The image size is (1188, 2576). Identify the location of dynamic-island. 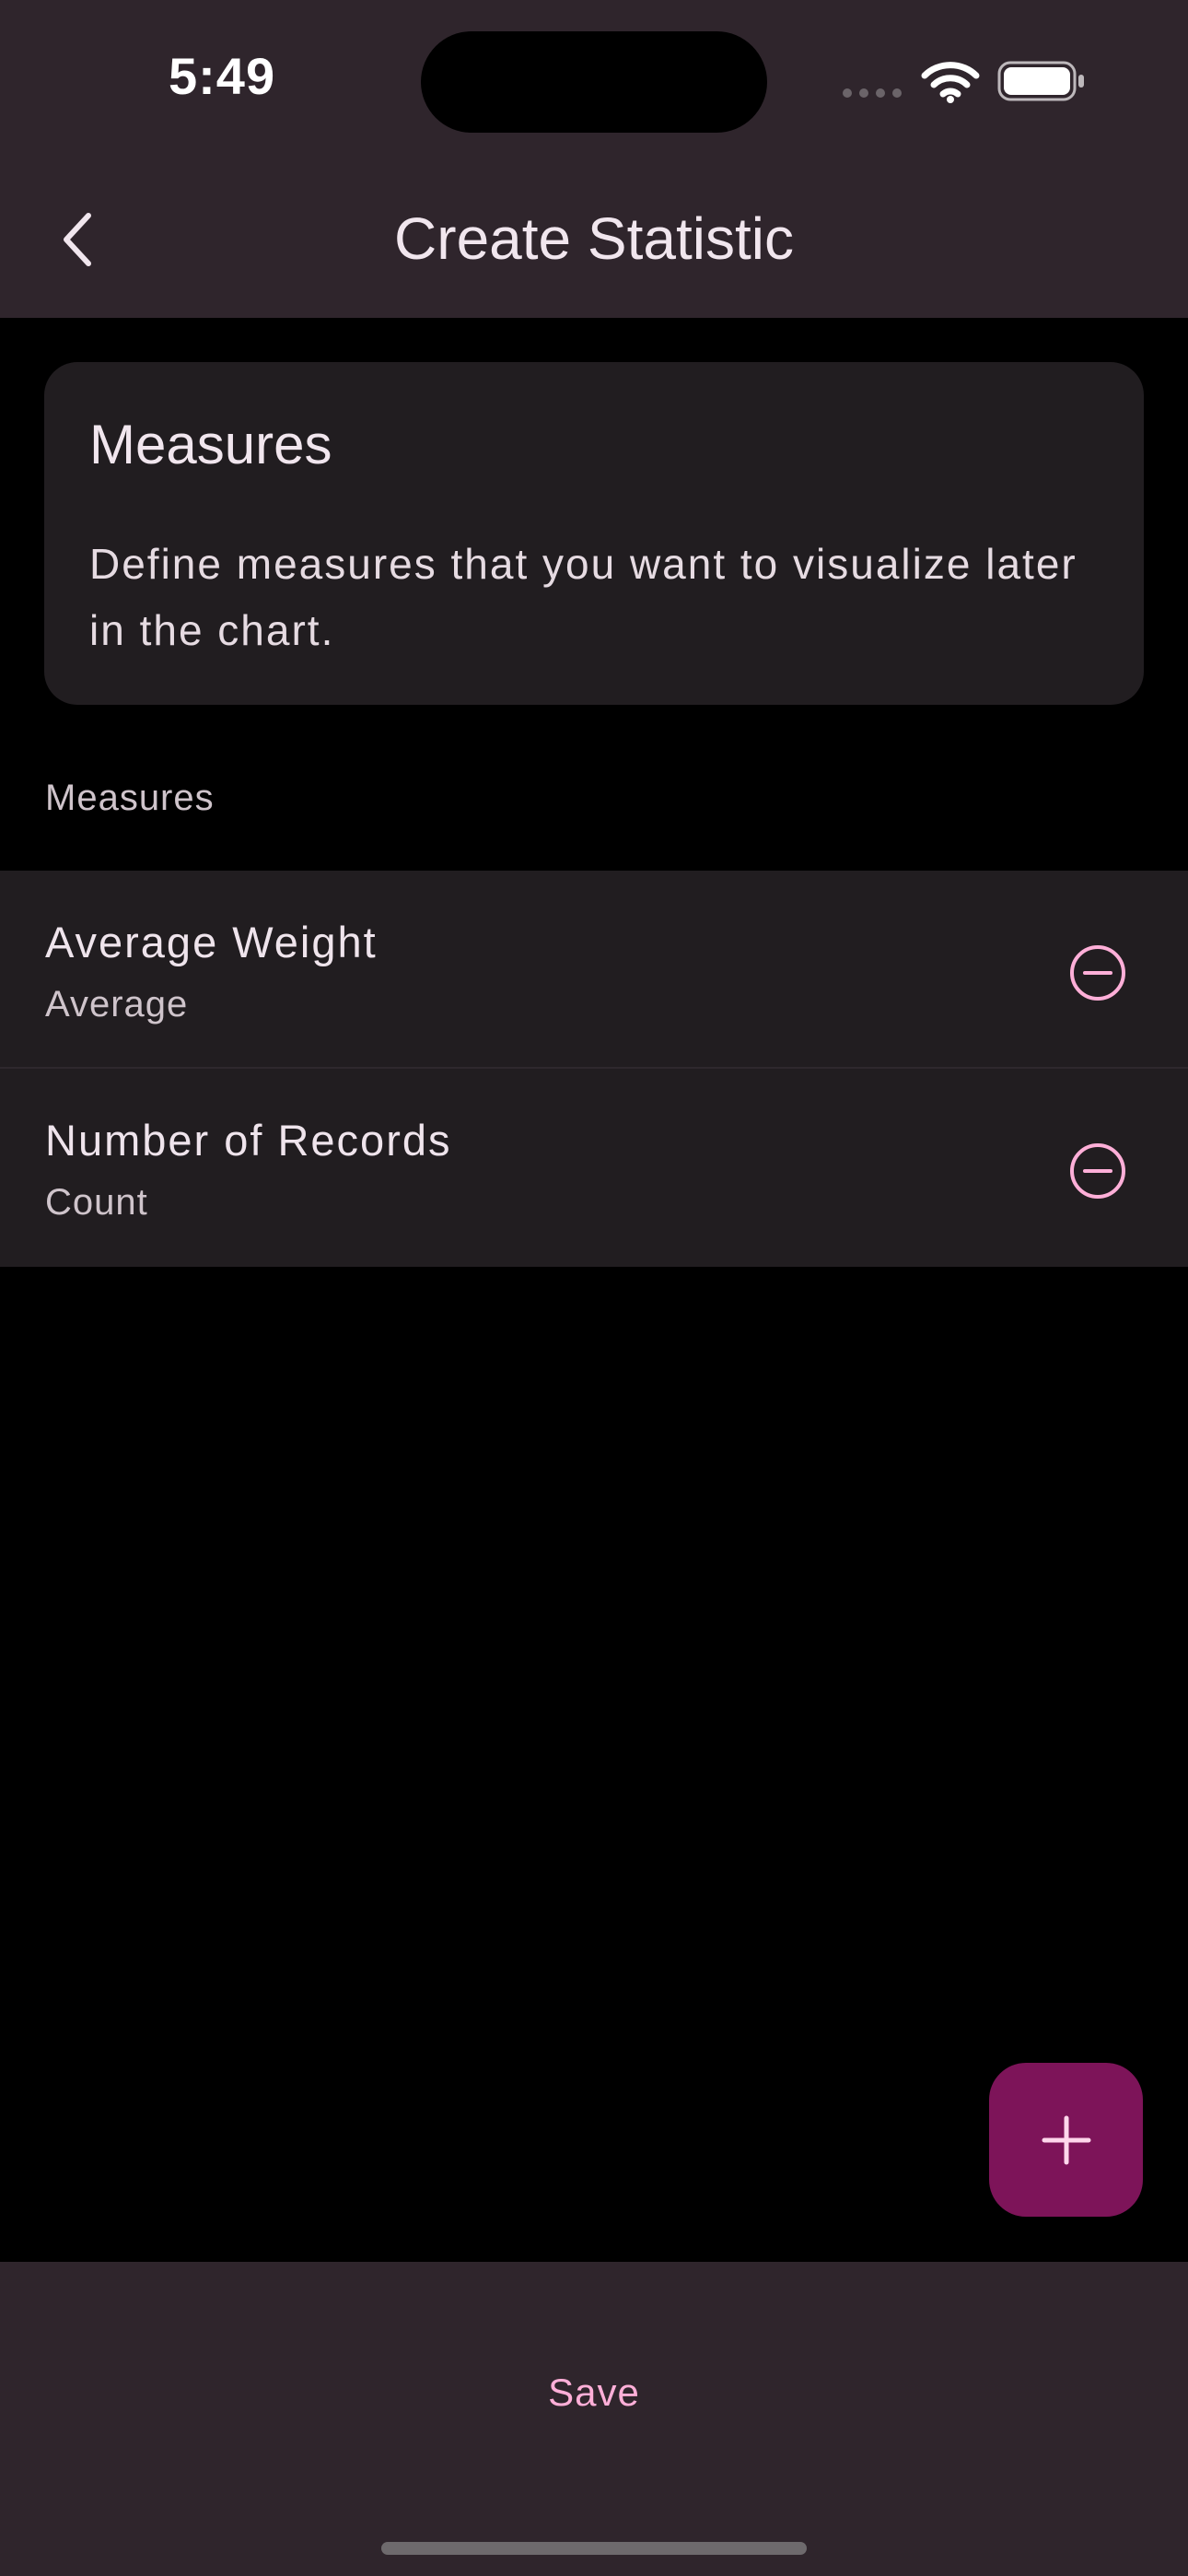
(594, 82).